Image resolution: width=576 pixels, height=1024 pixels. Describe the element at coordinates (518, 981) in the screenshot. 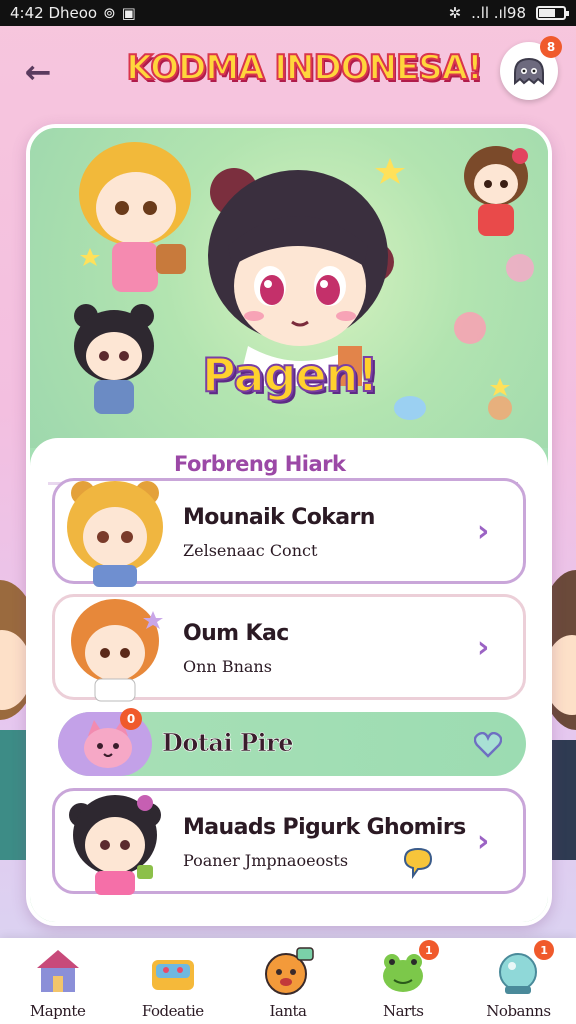

I see `nav-item-profile: 1 Nobanns` at that location.